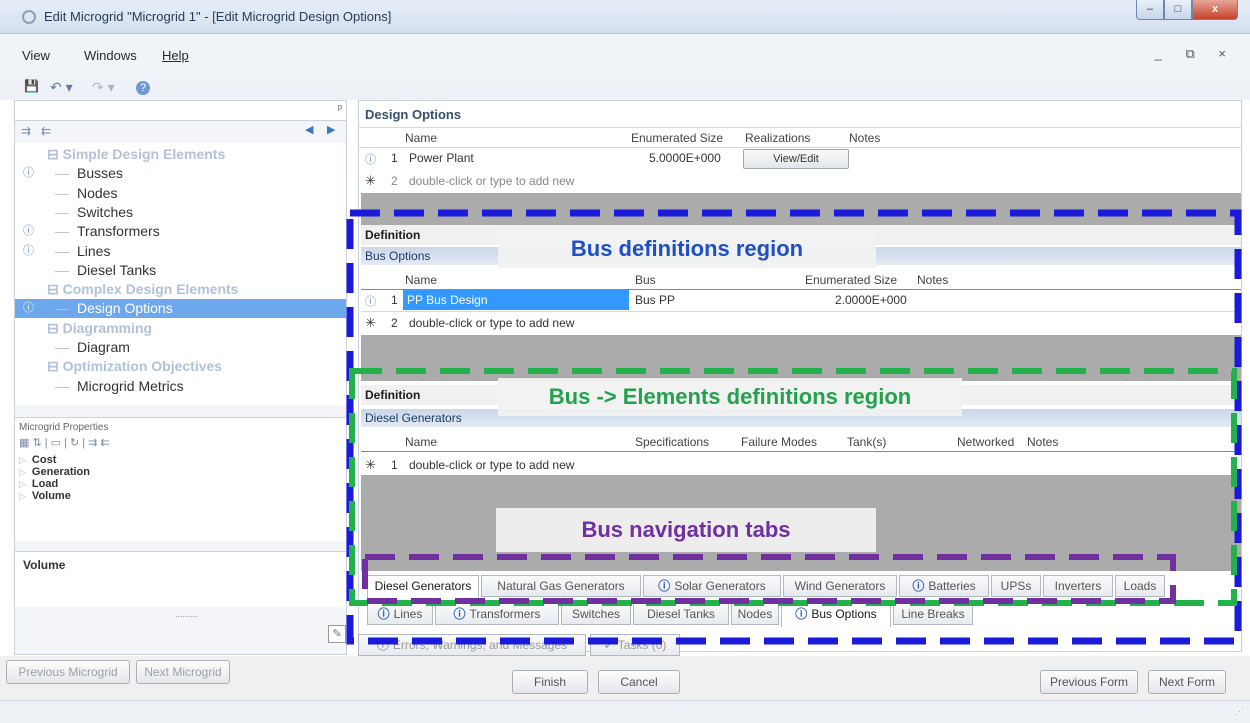 Image resolution: width=1250 pixels, height=723 pixels. What do you see at coordinates (639, 682) in the screenshot?
I see `cancel-button: Cancel` at bounding box center [639, 682].